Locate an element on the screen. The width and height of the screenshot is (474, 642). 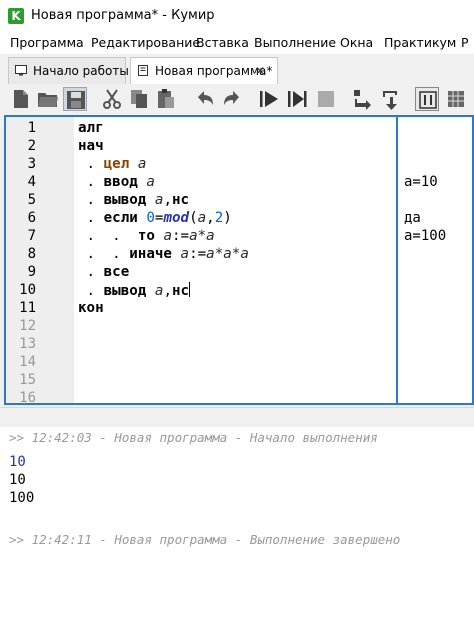
undo-icon is located at coordinates (205, 98).